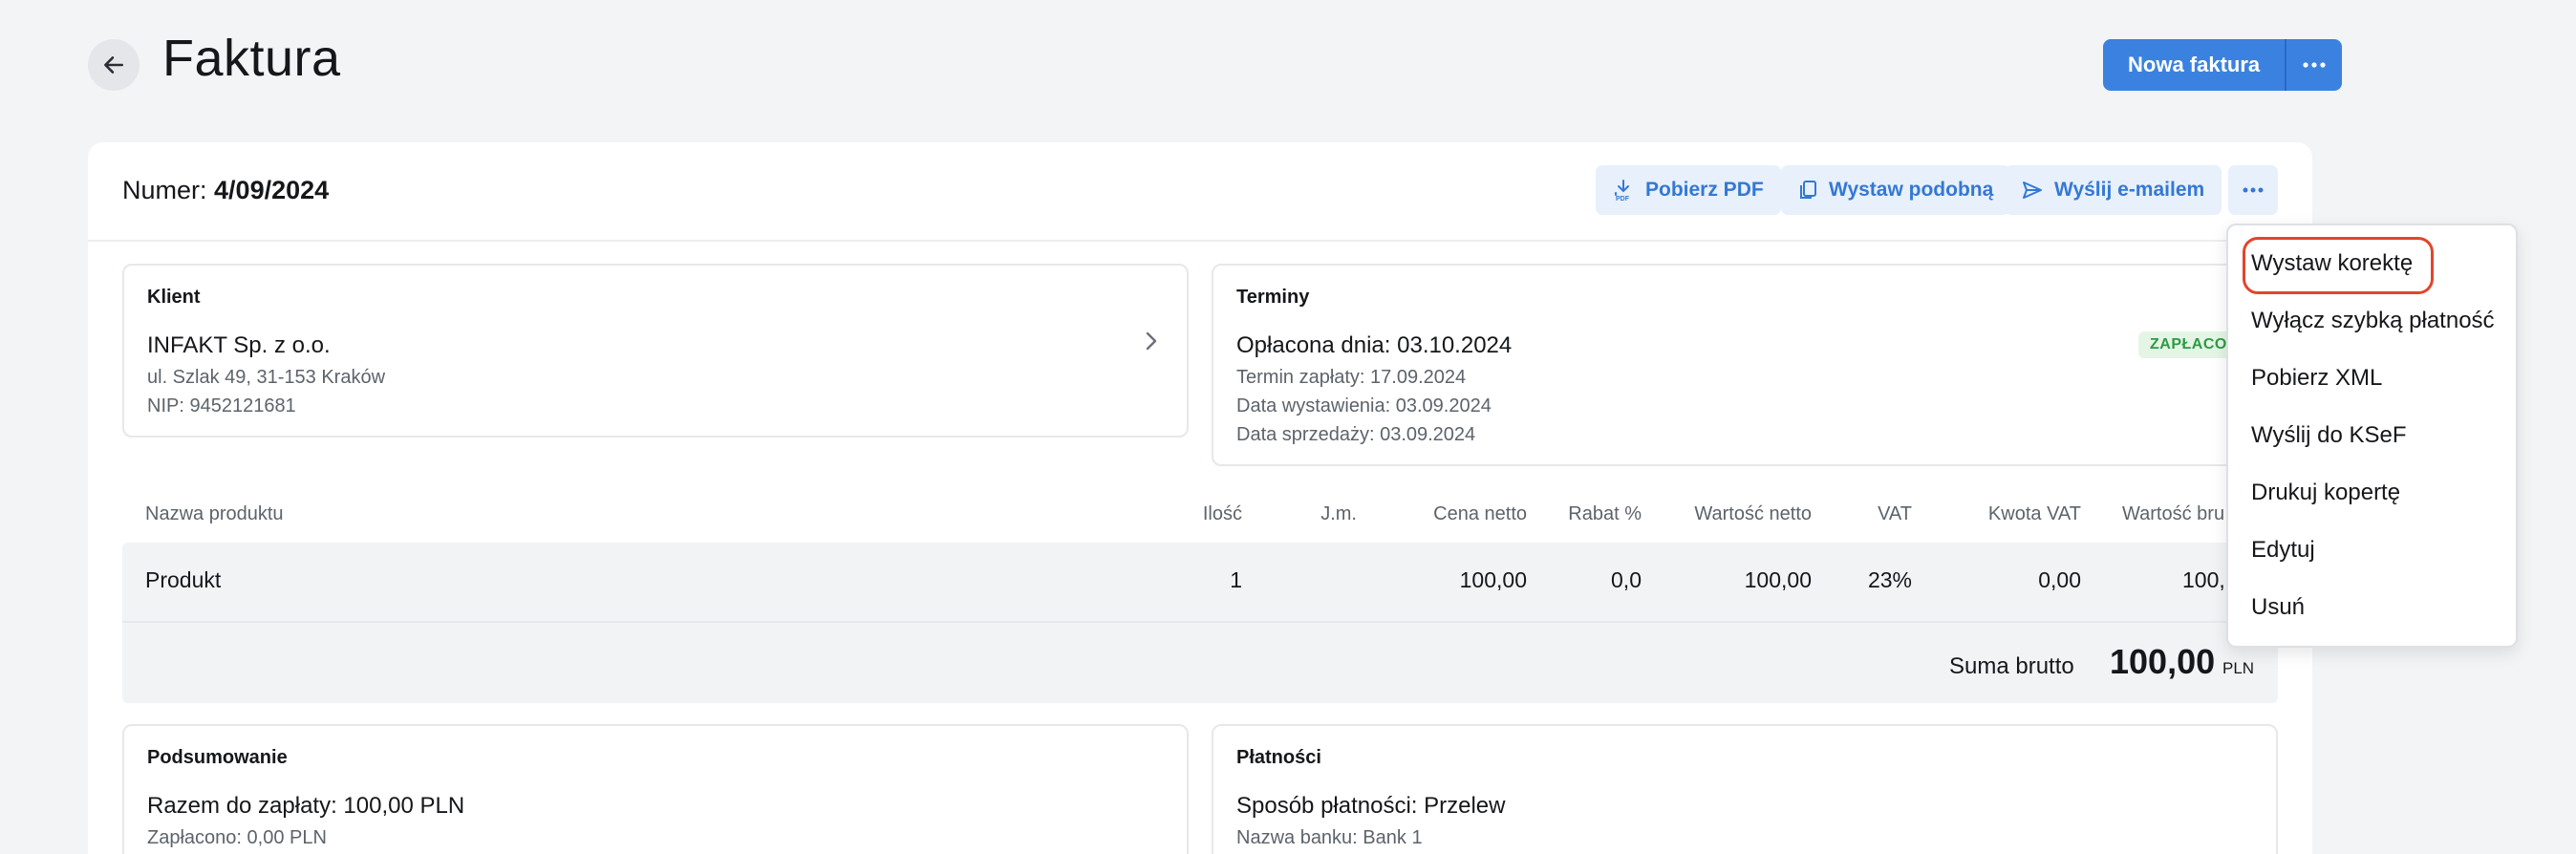 This screenshot has width=2576, height=854. What do you see at coordinates (1626, 580) in the screenshot?
I see `cell-discount: 0,0` at bounding box center [1626, 580].